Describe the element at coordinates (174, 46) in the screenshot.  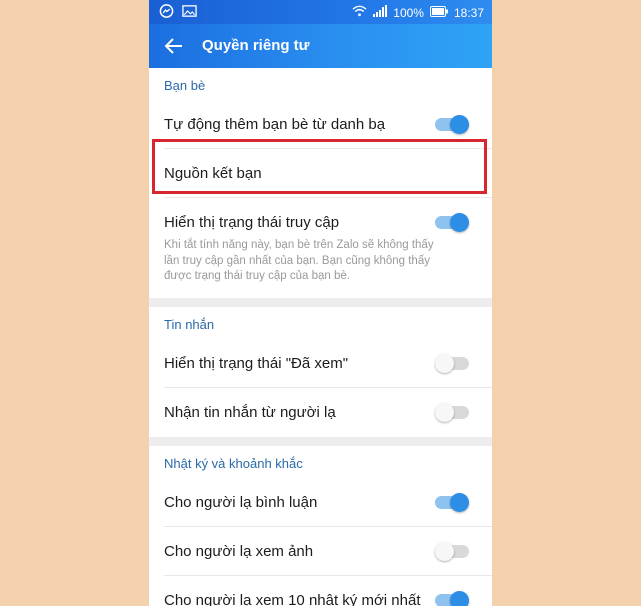
I see `arrow-left-icon` at that location.